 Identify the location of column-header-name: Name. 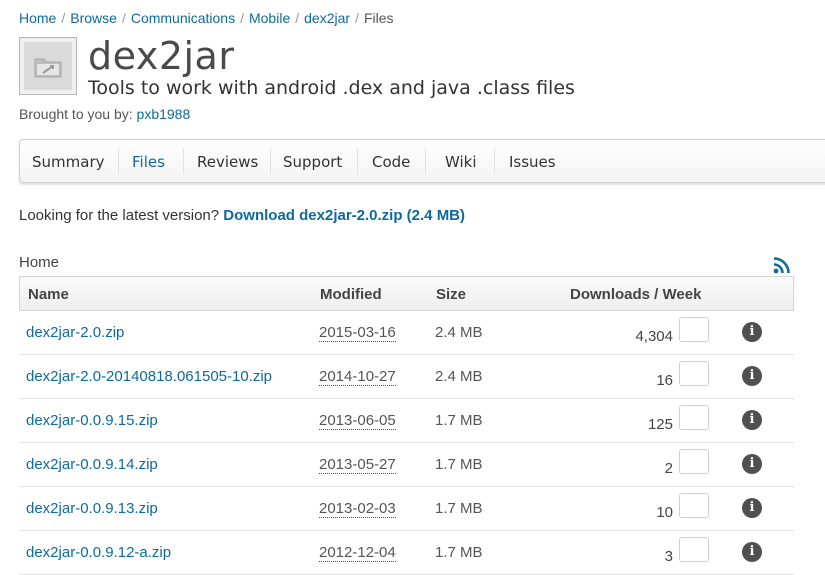
(48, 294).